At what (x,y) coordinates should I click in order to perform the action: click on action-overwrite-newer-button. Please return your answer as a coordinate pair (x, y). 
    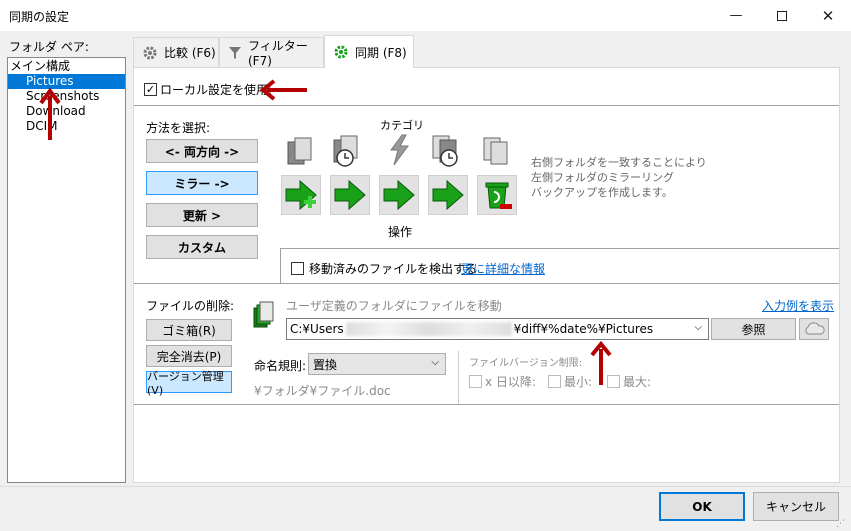
    Looking at the image, I should click on (350, 195).